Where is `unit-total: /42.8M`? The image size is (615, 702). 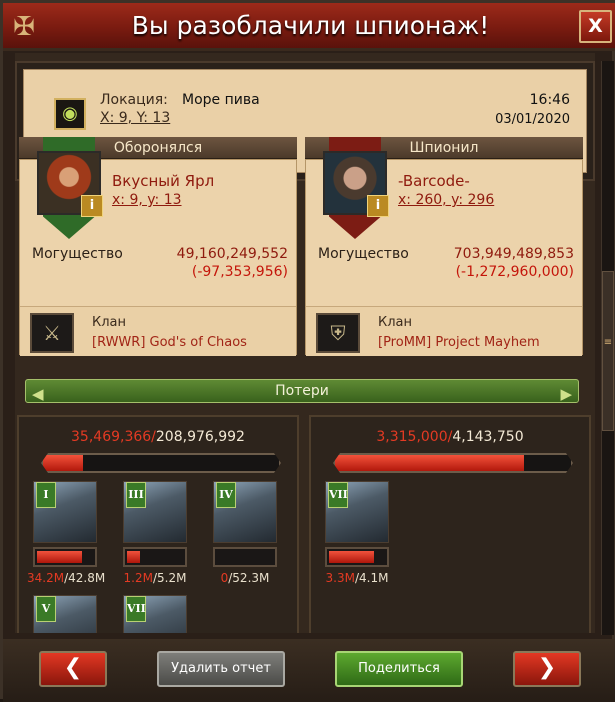
unit-total: /42.8M is located at coordinates (85, 578).